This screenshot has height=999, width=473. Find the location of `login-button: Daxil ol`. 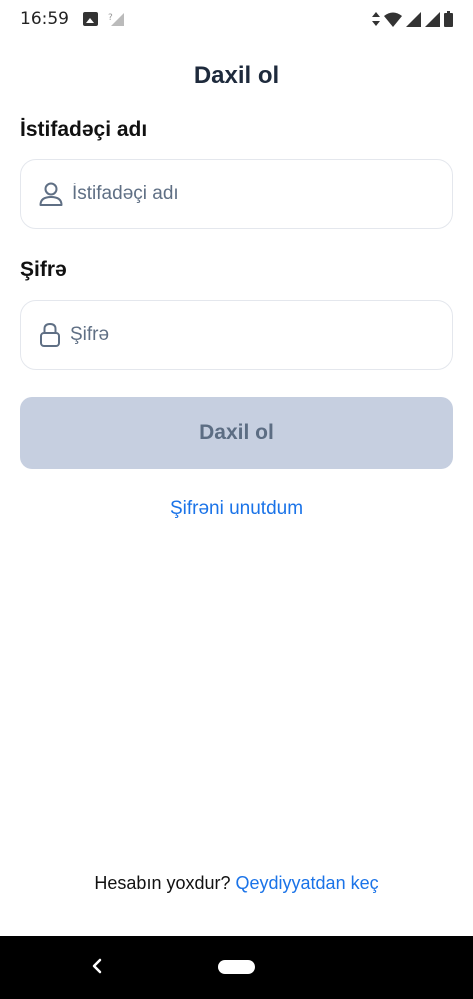

login-button: Daxil ol is located at coordinates (236, 433).